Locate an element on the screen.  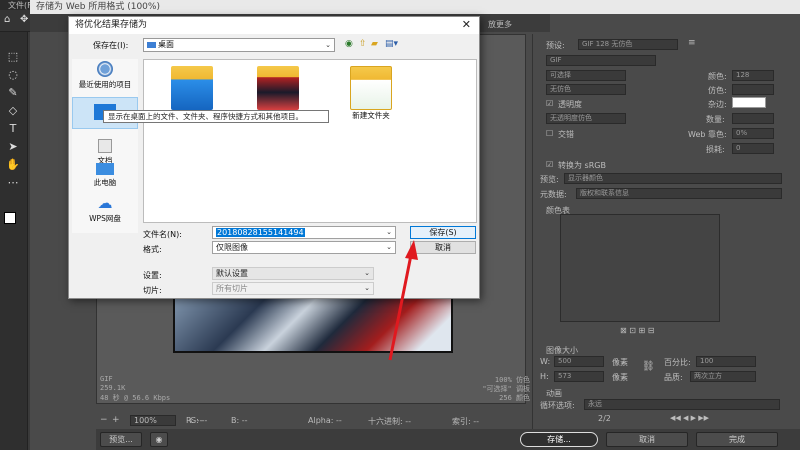
link-icon: ⛓ is located at coordinates (648, 366).